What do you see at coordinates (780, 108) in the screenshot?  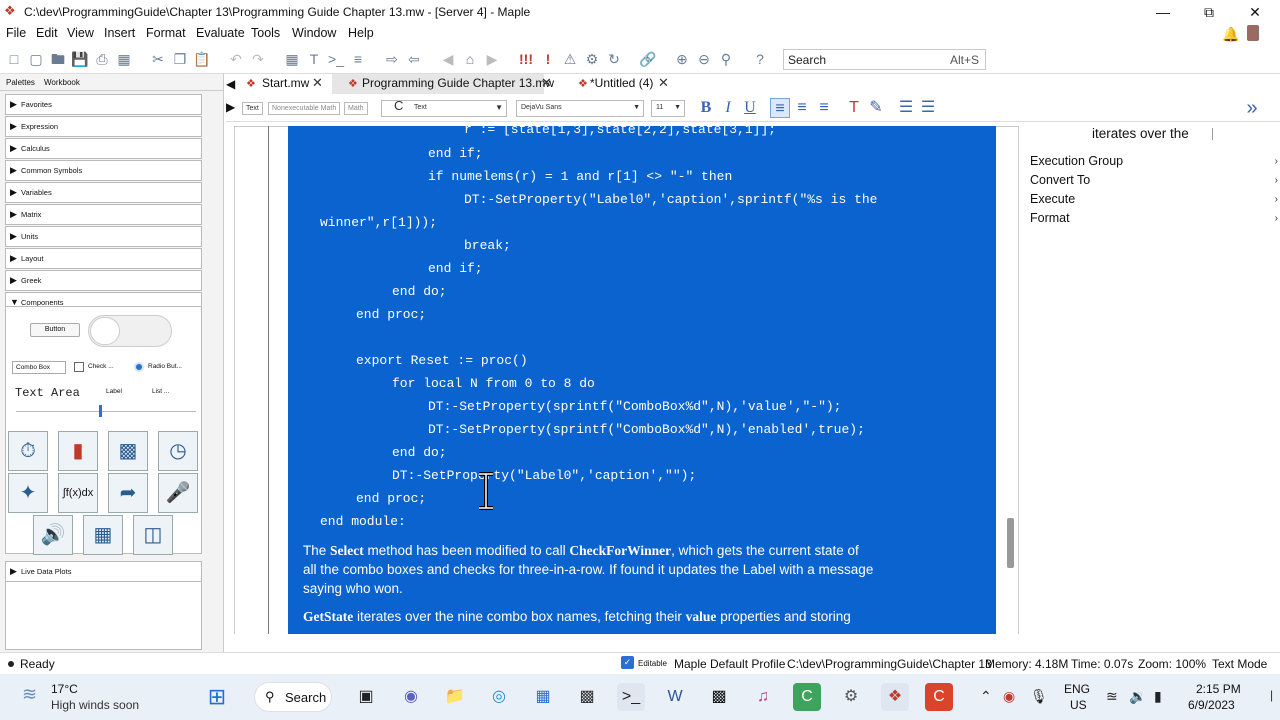 I see `align-left-icon: ≡` at bounding box center [780, 108].